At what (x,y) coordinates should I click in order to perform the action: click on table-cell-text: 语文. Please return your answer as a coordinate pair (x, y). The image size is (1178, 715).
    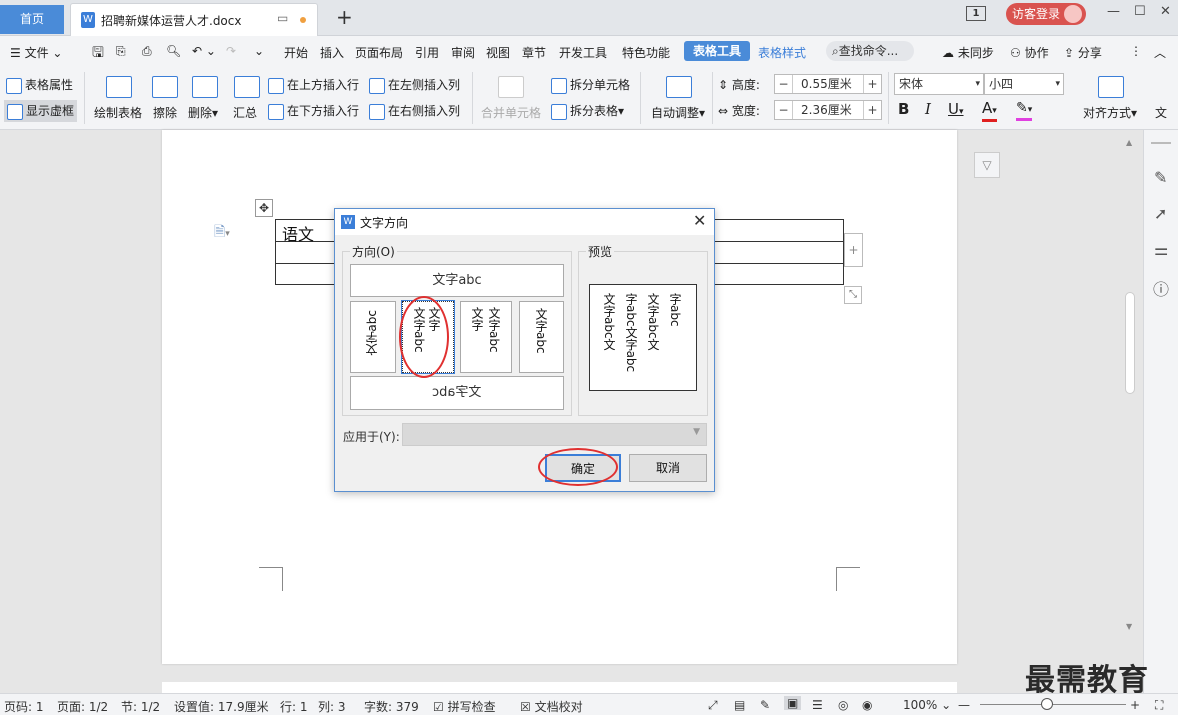
    Looking at the image, I should click on (298, 233).